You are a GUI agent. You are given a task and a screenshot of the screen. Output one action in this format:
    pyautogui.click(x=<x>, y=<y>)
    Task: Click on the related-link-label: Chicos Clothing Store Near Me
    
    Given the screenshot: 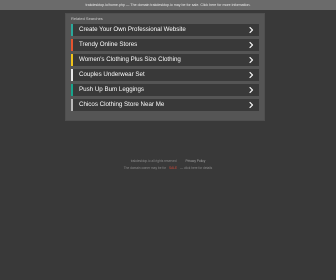 What is the action you would take?
    pyautogui.click(x=122, y=104)
    